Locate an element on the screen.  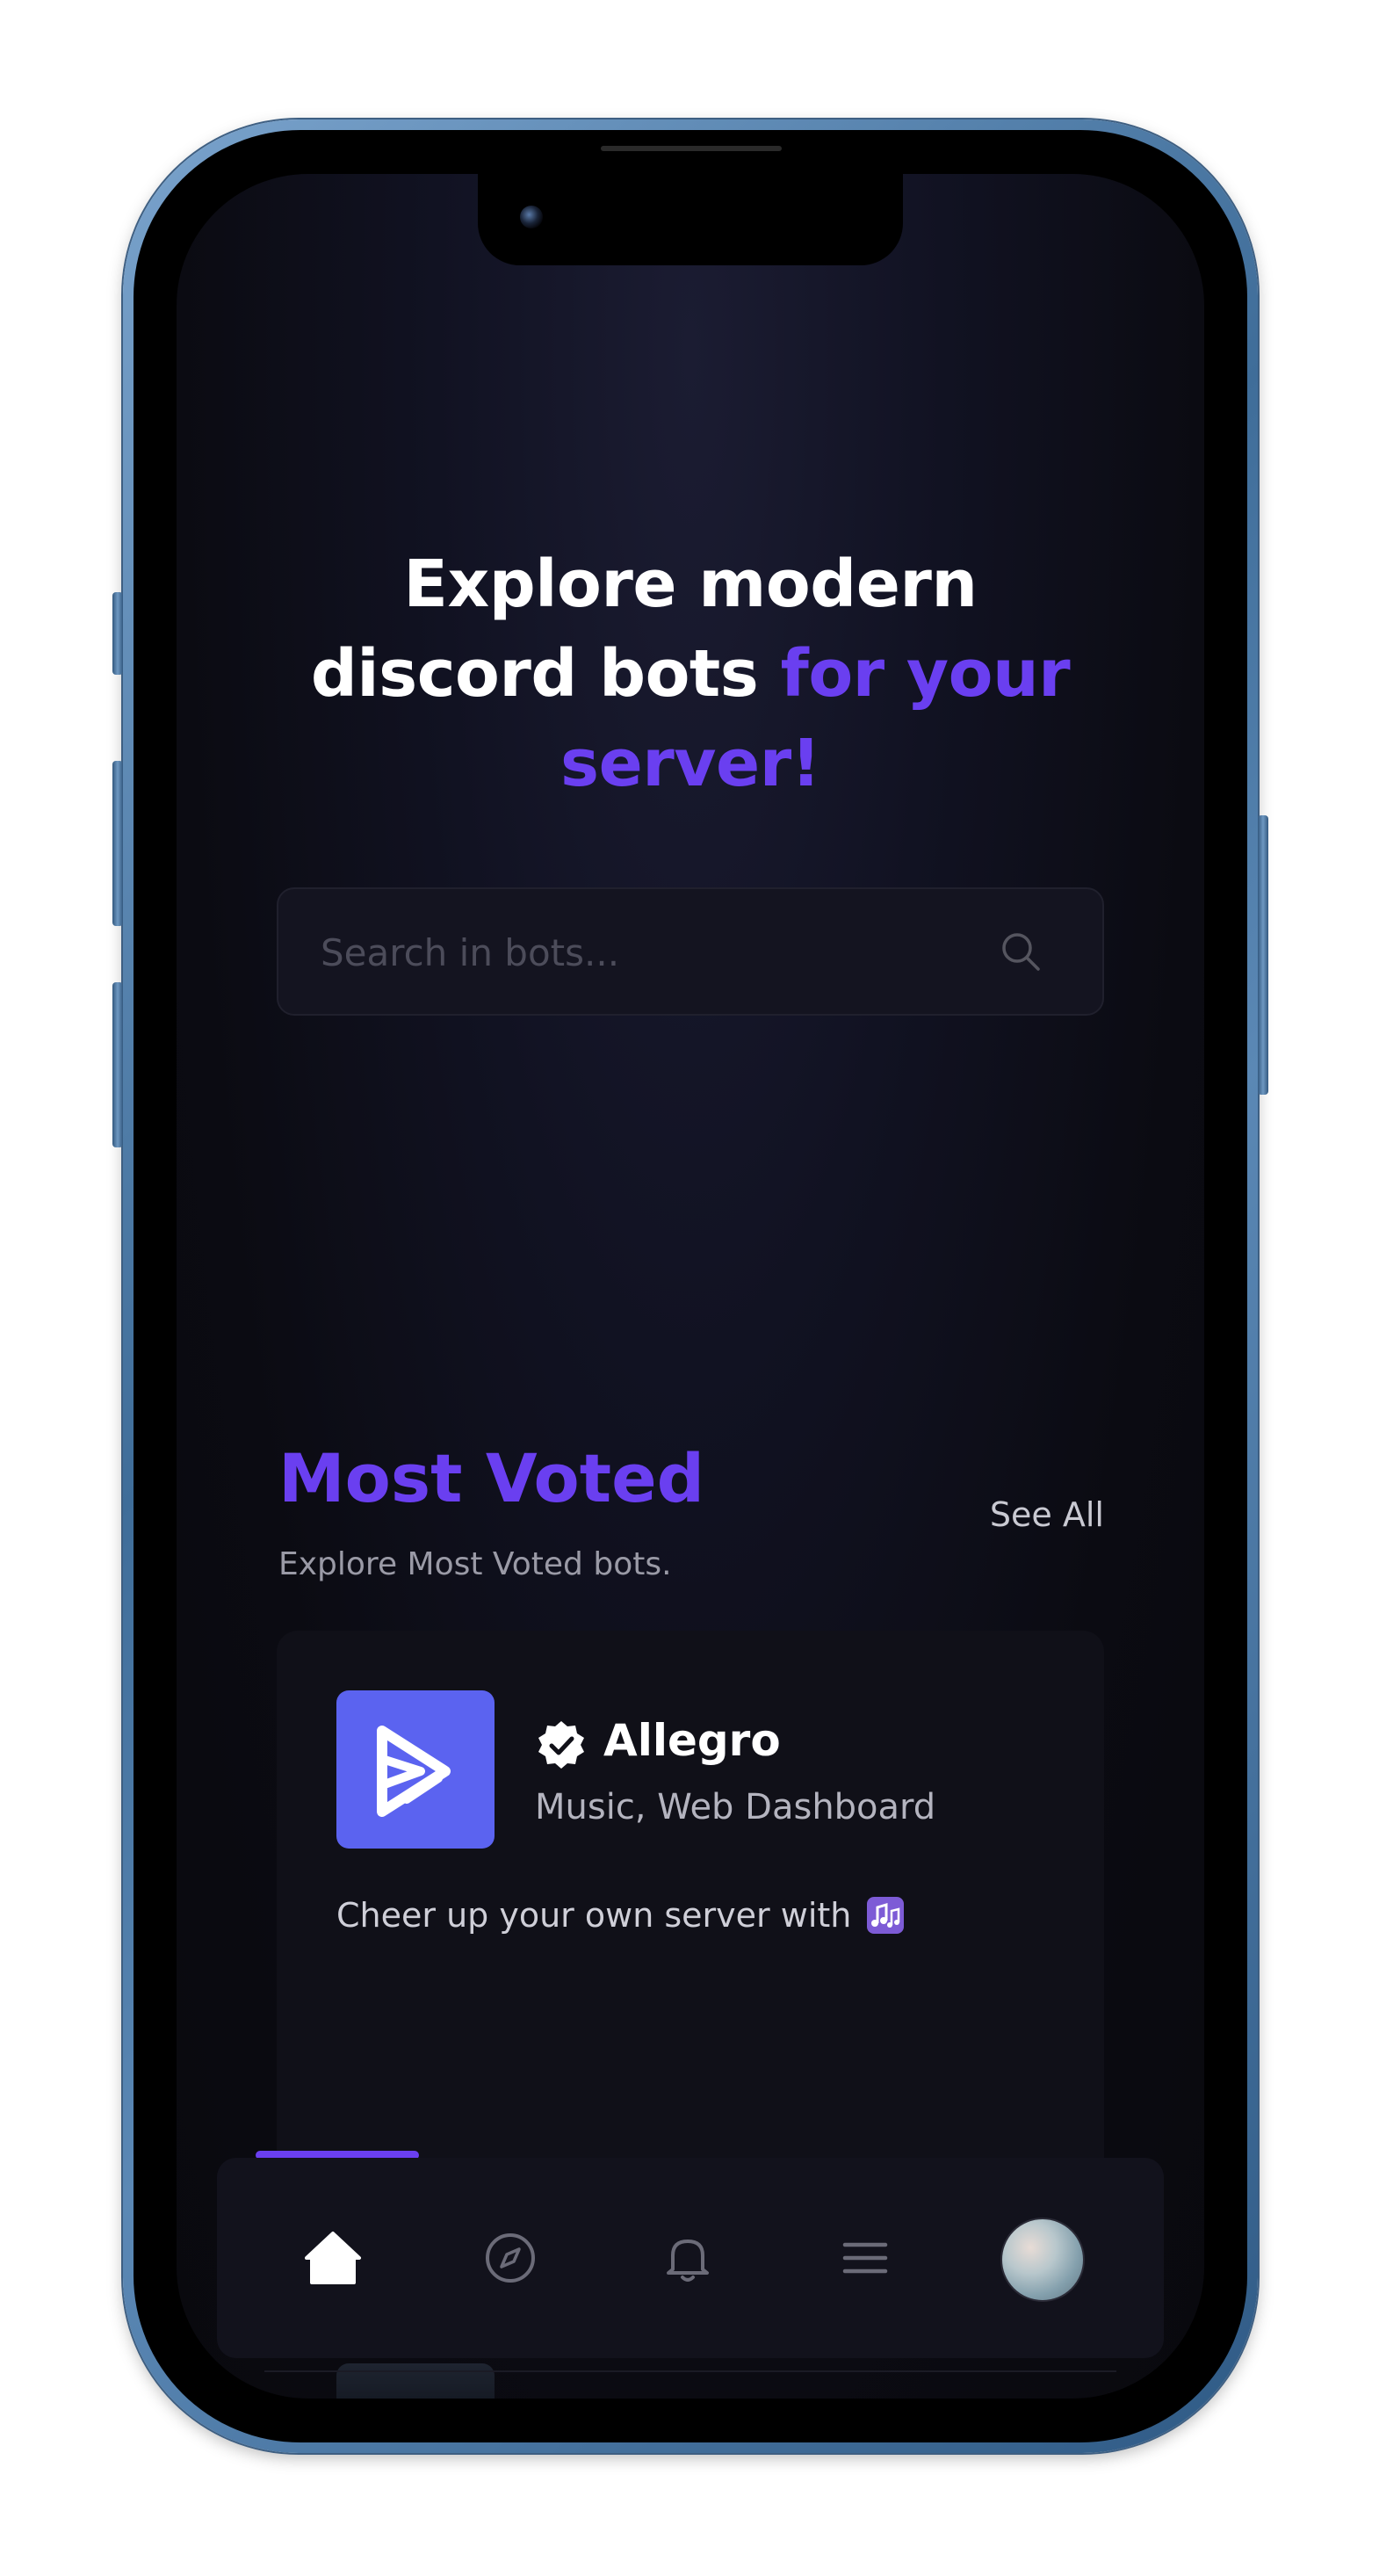
nav-home is located at coordinates (333, 2258).